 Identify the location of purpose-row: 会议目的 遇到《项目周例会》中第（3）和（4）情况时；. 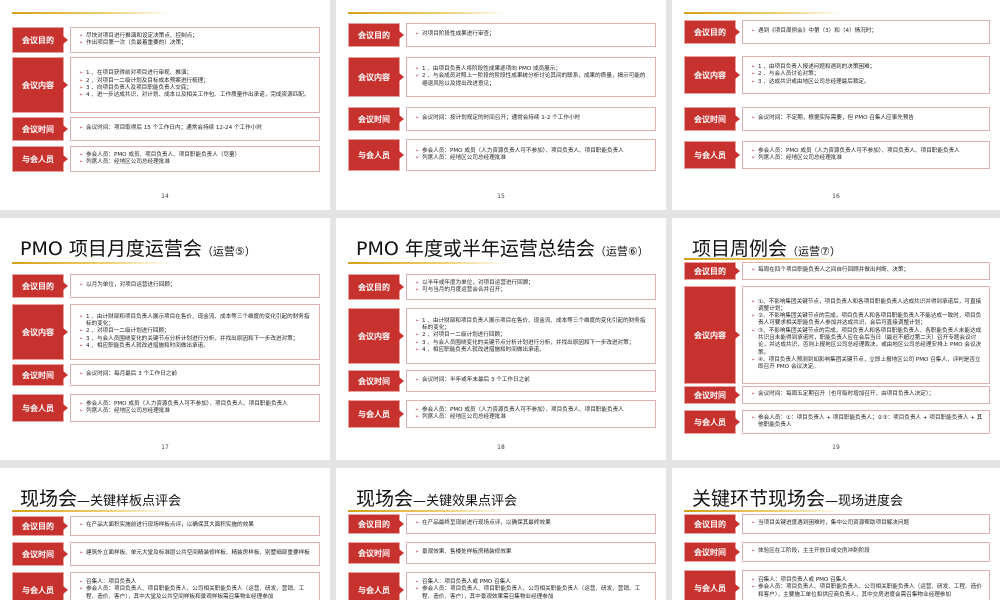
(837, 32).